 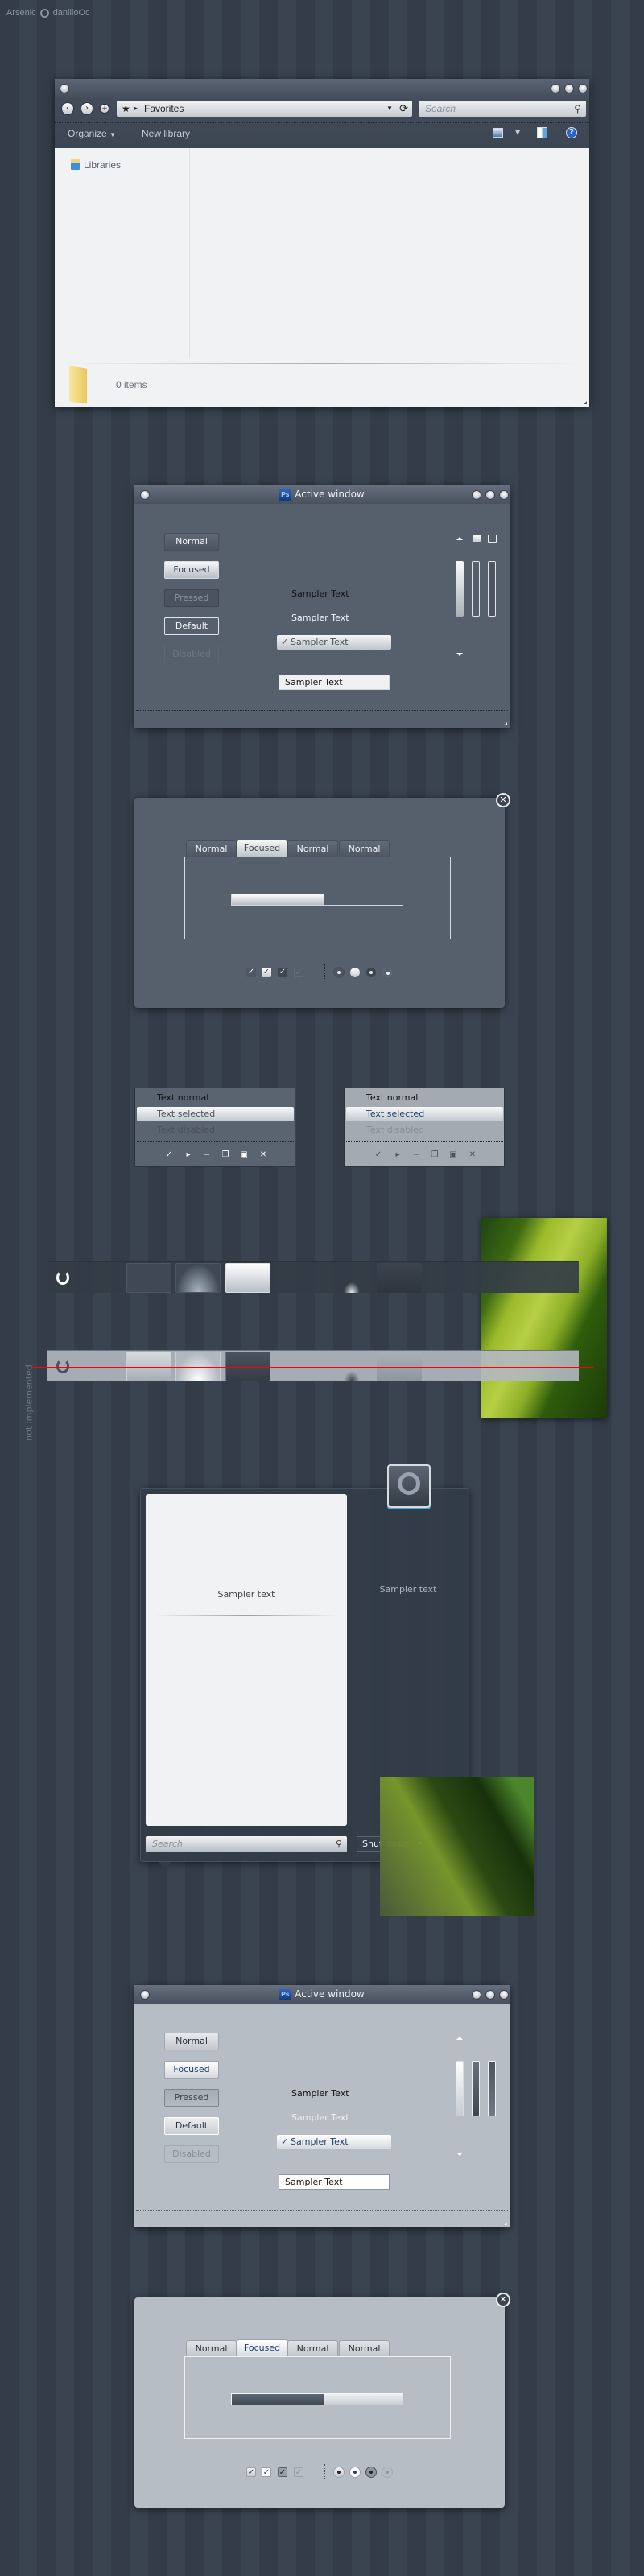 What do you see at coordinates (189, 253) in the screenshot?
I see `nav-pane-divider` at bounding box center [189, 253].